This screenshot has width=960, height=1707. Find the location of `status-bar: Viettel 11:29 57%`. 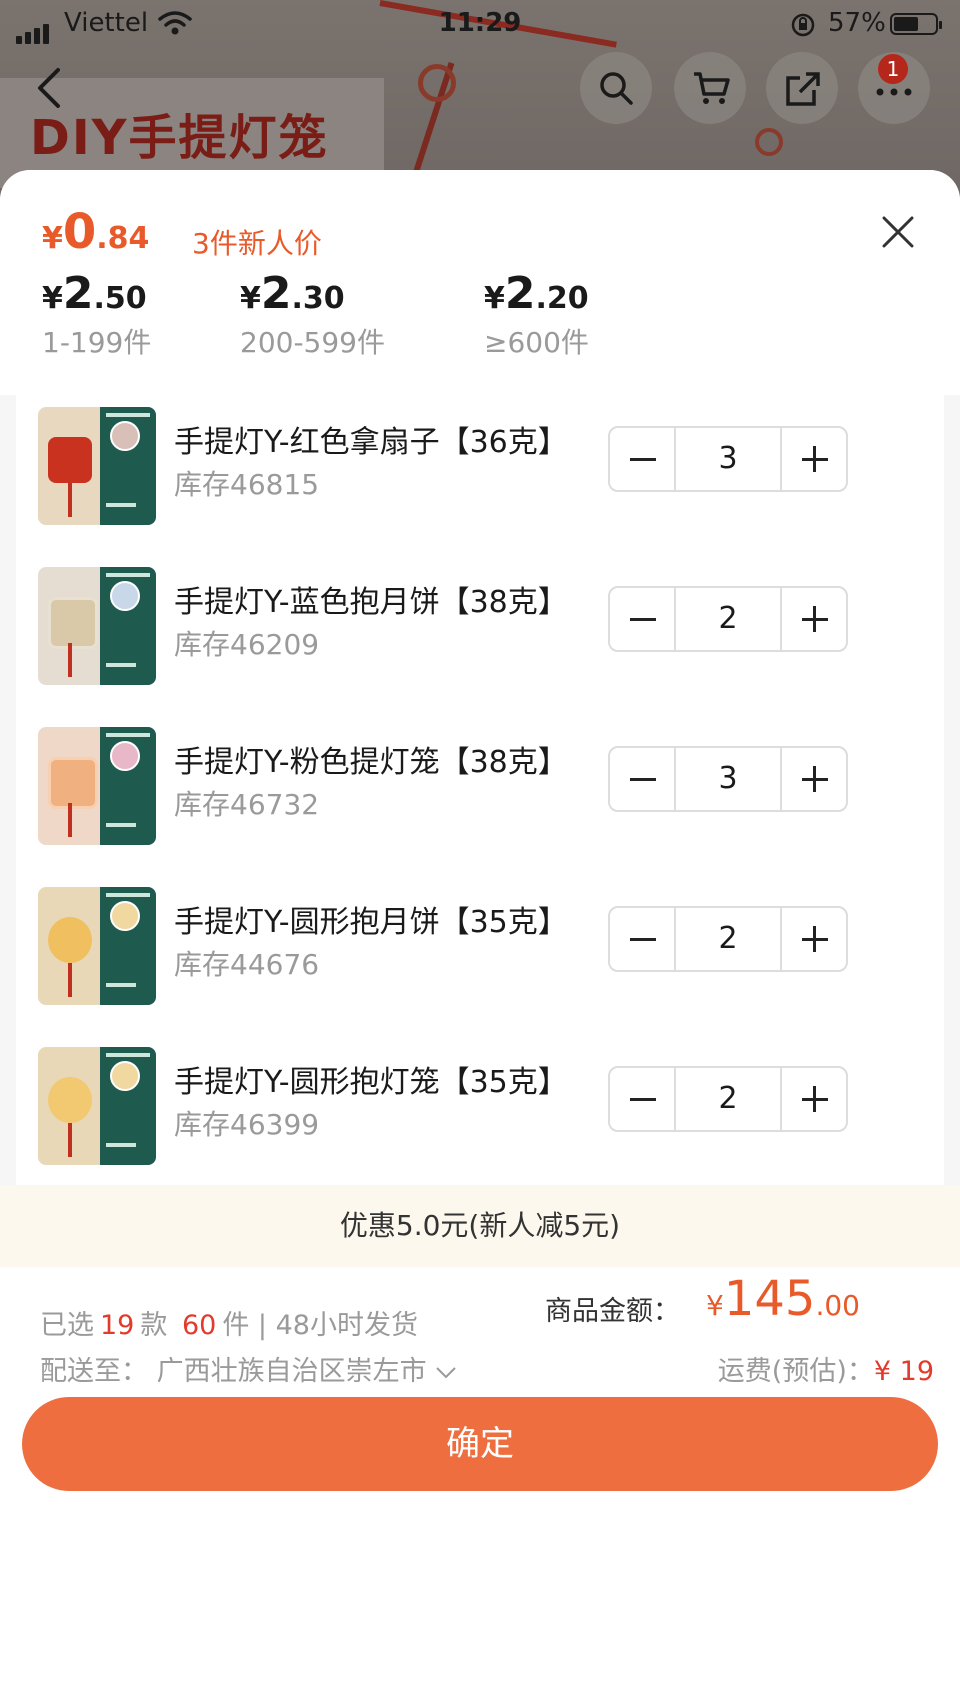

status-bar: Viettel 11:29 57% is located at coordinates (480, 25).